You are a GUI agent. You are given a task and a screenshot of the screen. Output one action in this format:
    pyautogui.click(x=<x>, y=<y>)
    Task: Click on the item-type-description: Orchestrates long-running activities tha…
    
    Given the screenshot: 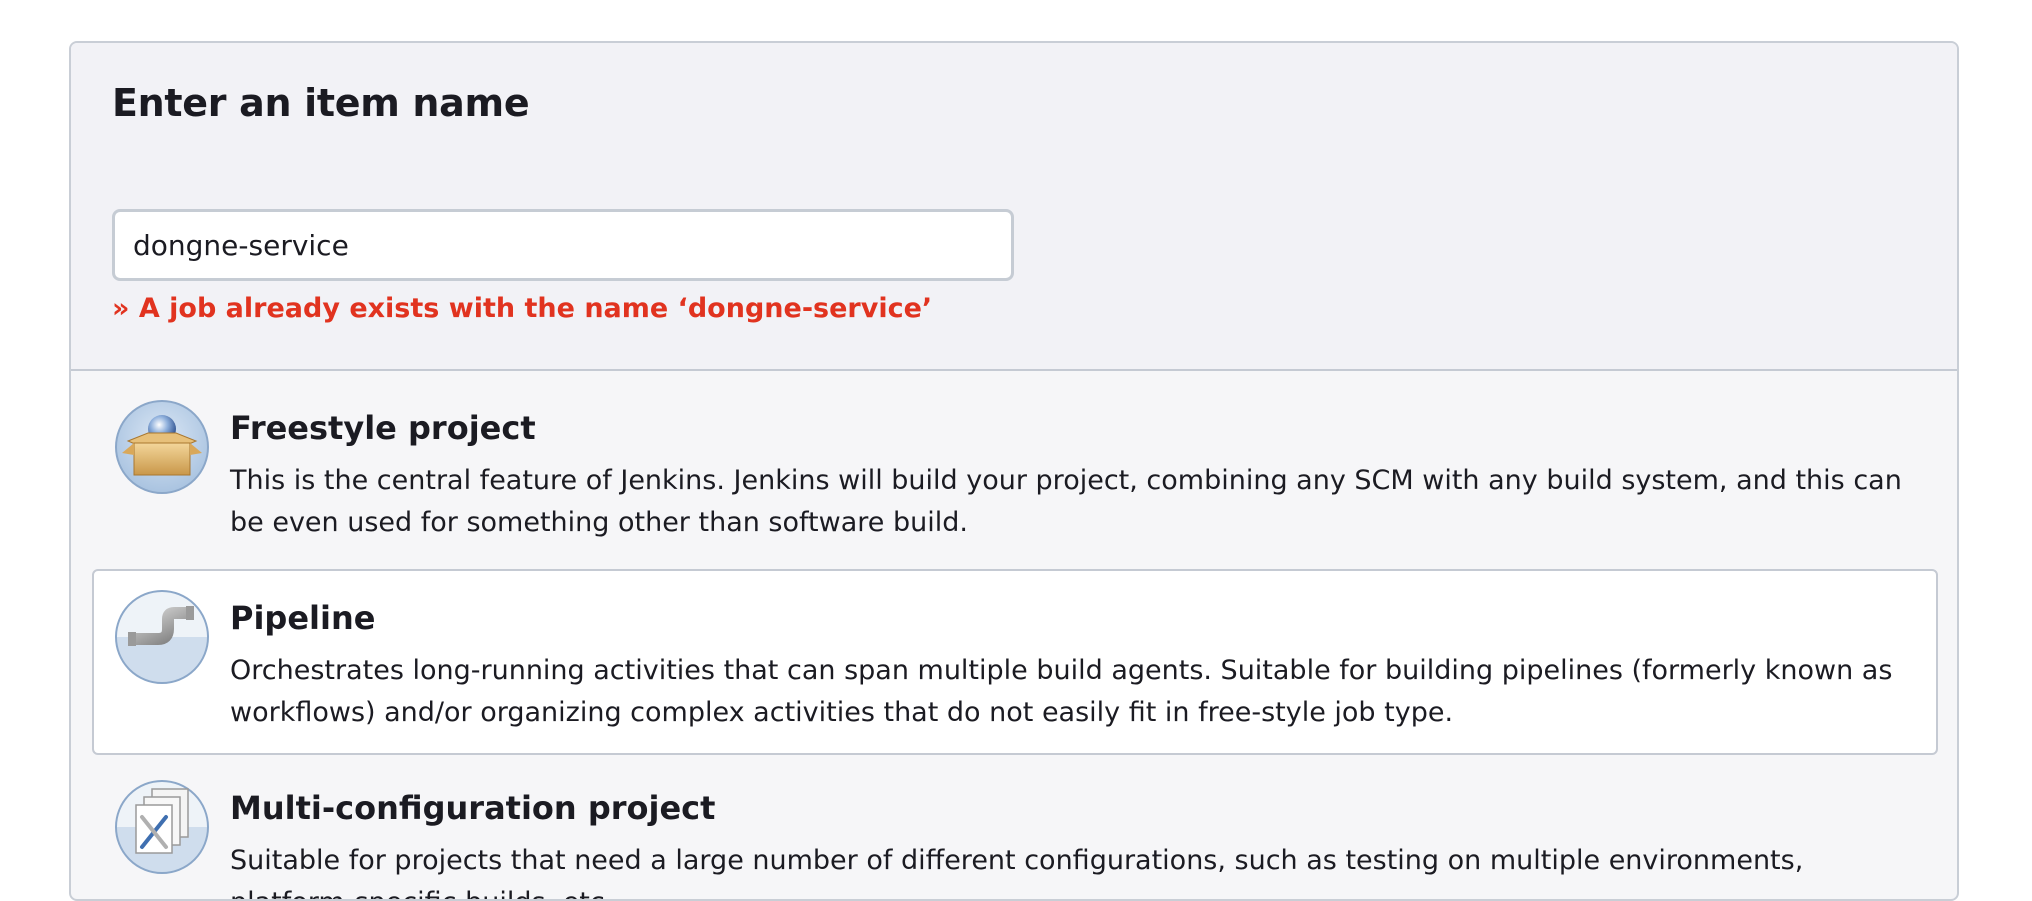 What is the action you would take?
    pyautogui.click(x=1061, y=691)
    